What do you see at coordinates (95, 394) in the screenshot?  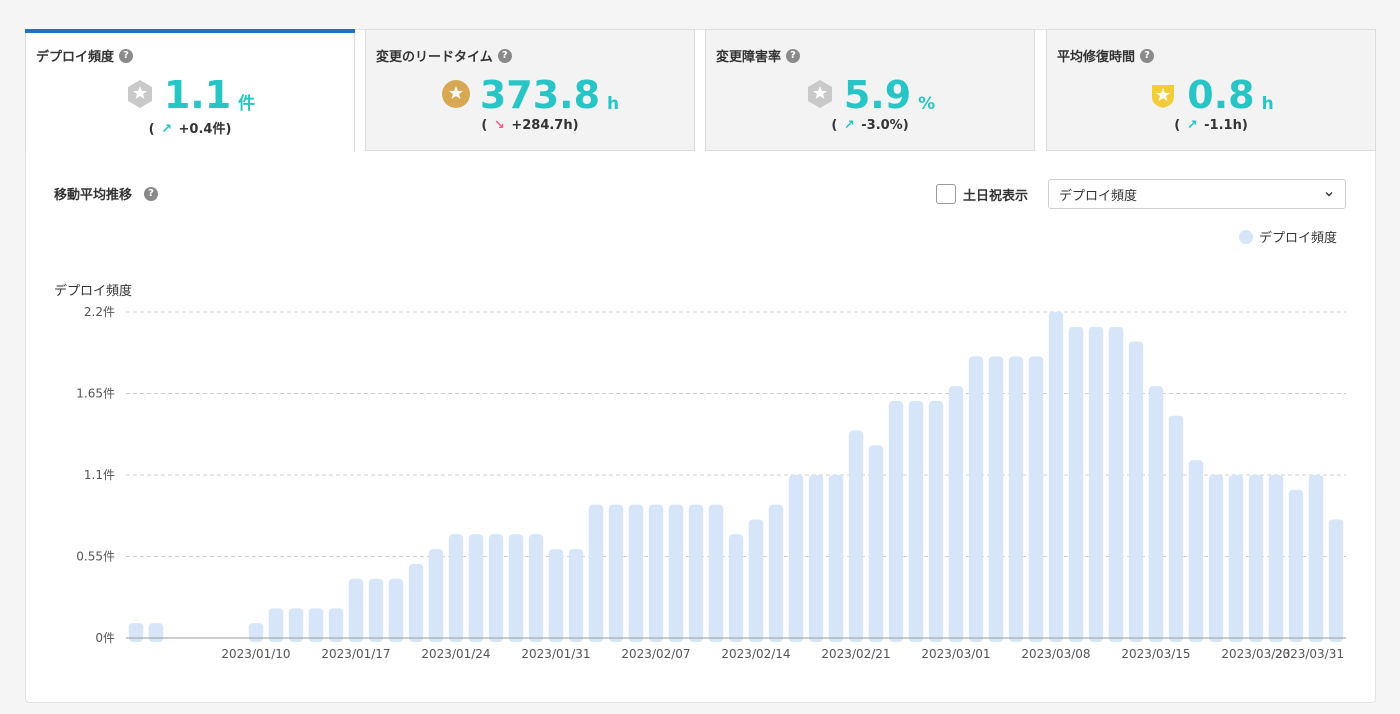 I see `y-tick-label: 1.65件` at bounding box center [95, 394].